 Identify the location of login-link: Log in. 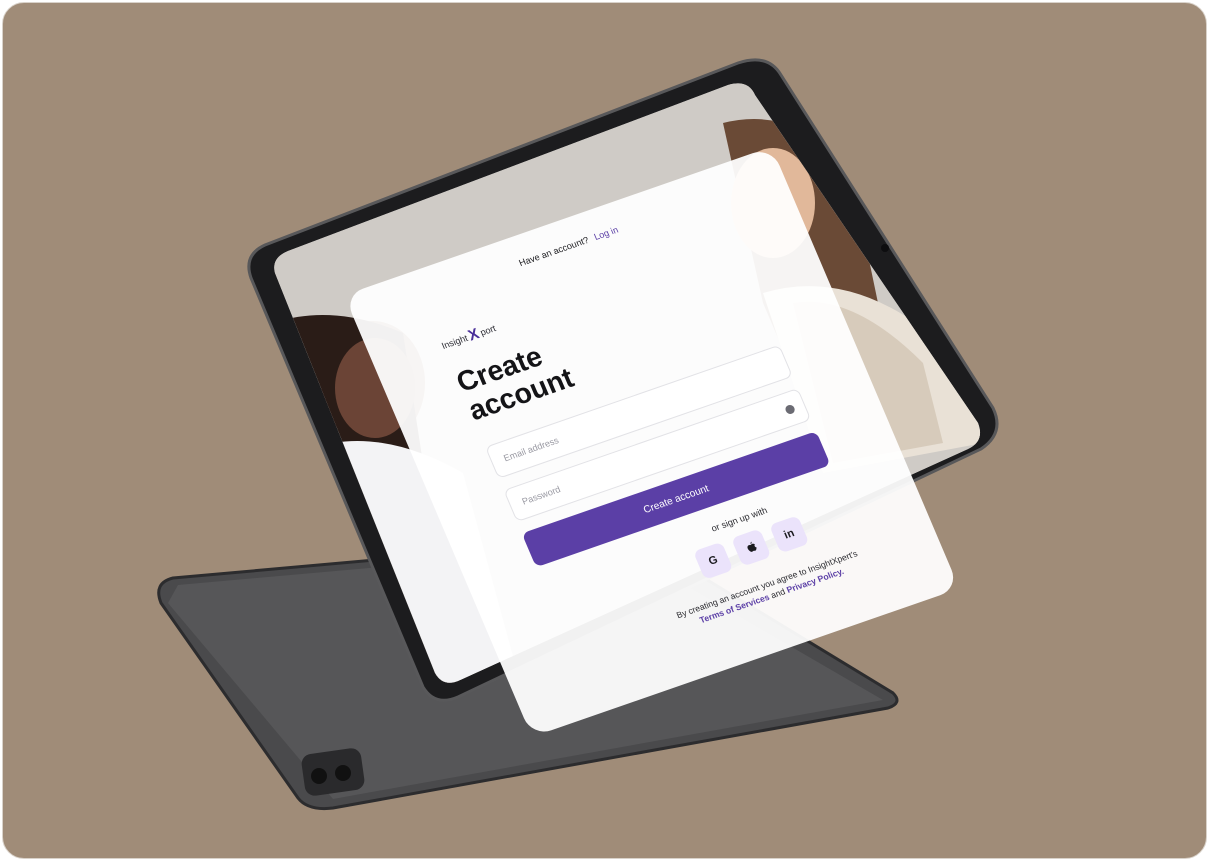
(605, 233).